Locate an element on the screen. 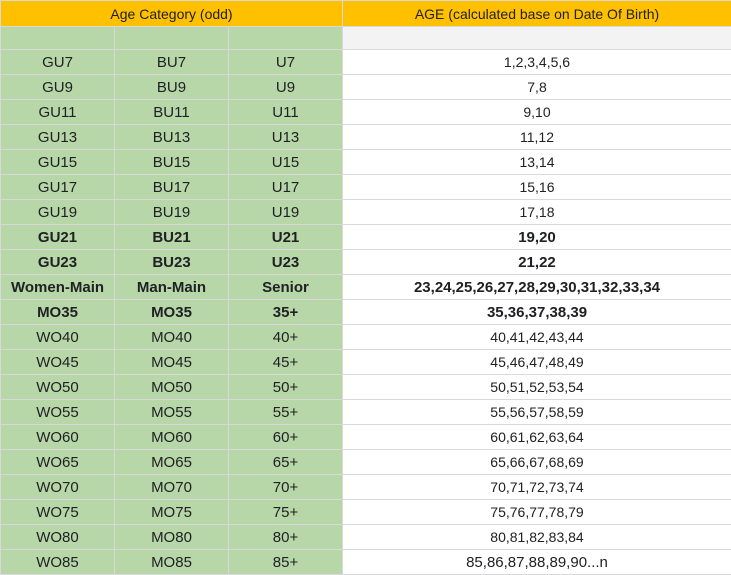 The image size is (731, 575). table-row: WO60MO6060+60,61,62,63,64 is located at coordinates (366, 437).